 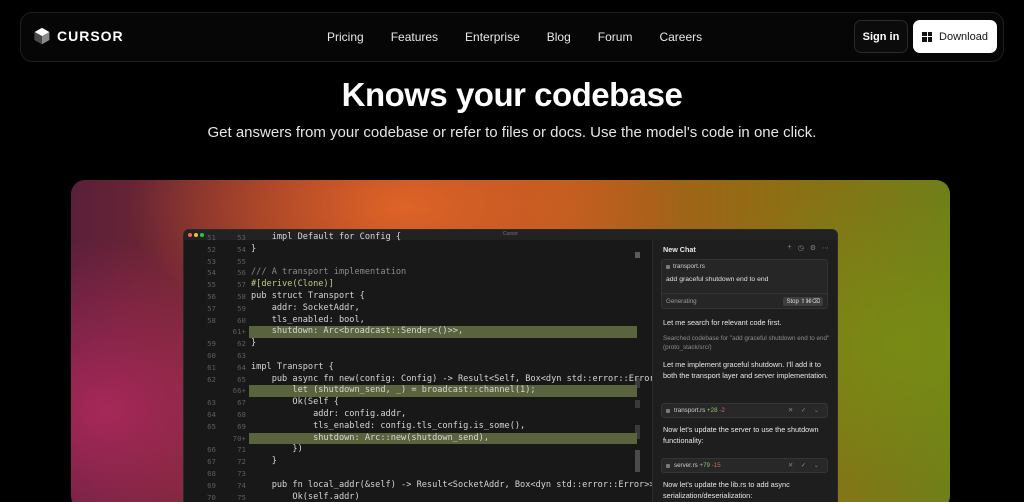 What do you see at coordinates (241, 403) in the screenshot?
I see `new-line-number: 67` at bounding box center [241, 403].